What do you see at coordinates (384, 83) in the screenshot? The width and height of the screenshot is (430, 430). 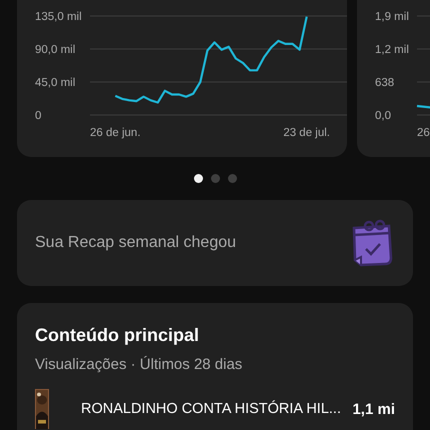 I see `axis-label: 638` at bounding box center [384, 83].